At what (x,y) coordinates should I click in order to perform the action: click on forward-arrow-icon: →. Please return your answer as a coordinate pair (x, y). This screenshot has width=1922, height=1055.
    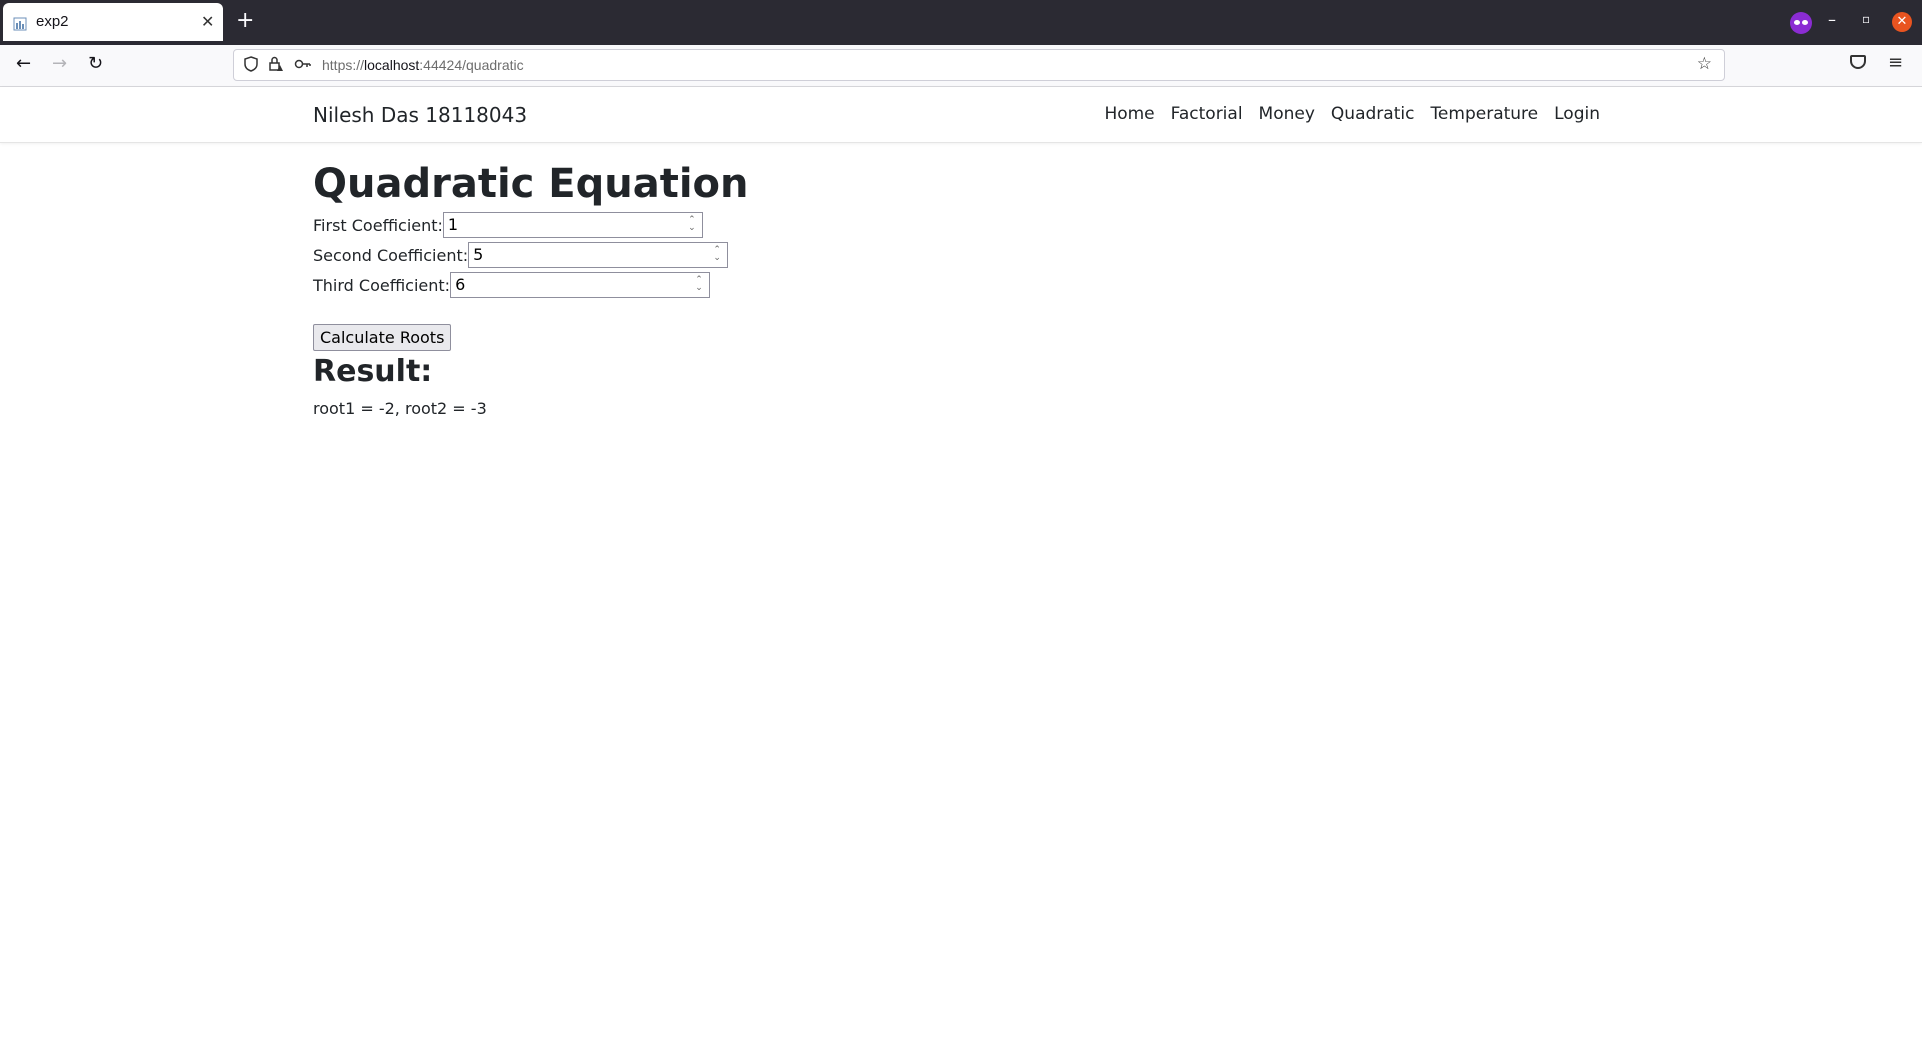
    Looking at the image, I should click on (59, 63).